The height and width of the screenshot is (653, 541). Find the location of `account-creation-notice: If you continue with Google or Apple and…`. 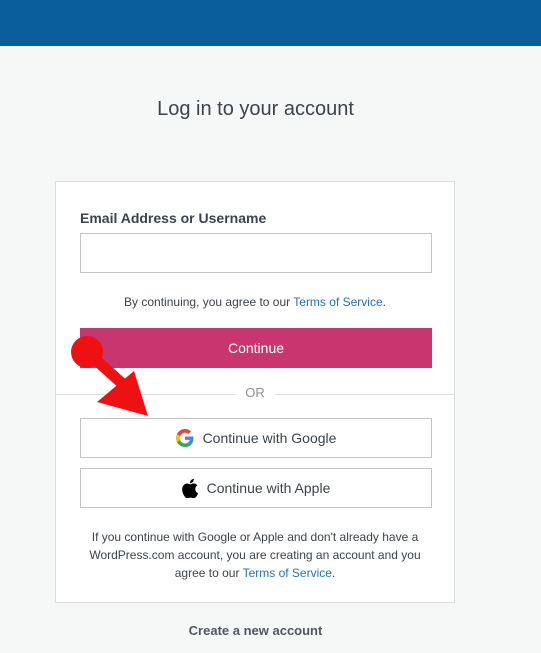

account-creation-notice: If you continue with Google or Apple and… is located at coordinates (255, 555).